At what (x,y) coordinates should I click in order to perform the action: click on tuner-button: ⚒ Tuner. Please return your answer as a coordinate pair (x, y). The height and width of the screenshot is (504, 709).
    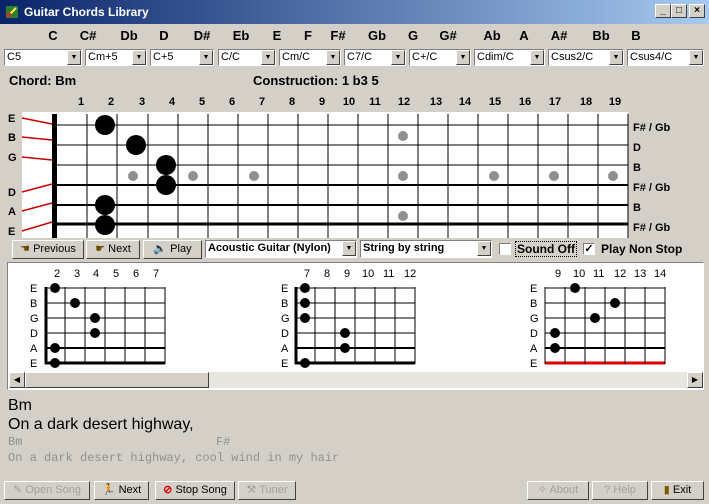
    Looking at the image, I should click on (267, 490).